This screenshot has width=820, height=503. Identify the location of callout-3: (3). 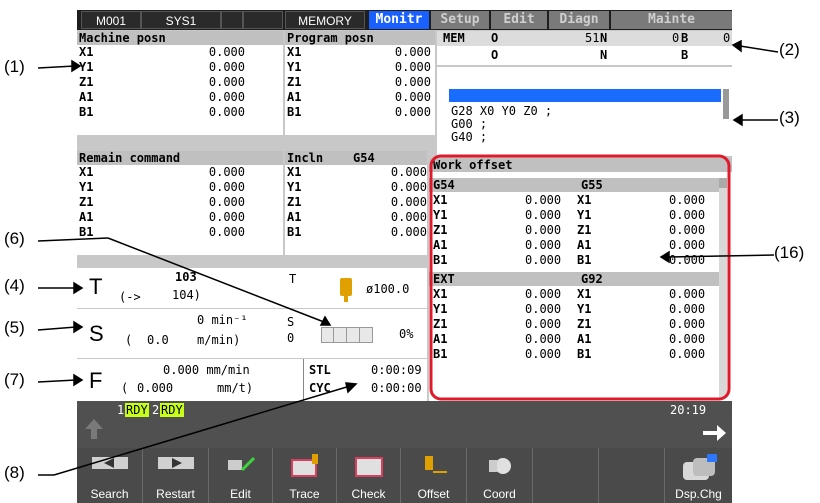
(789, 117).